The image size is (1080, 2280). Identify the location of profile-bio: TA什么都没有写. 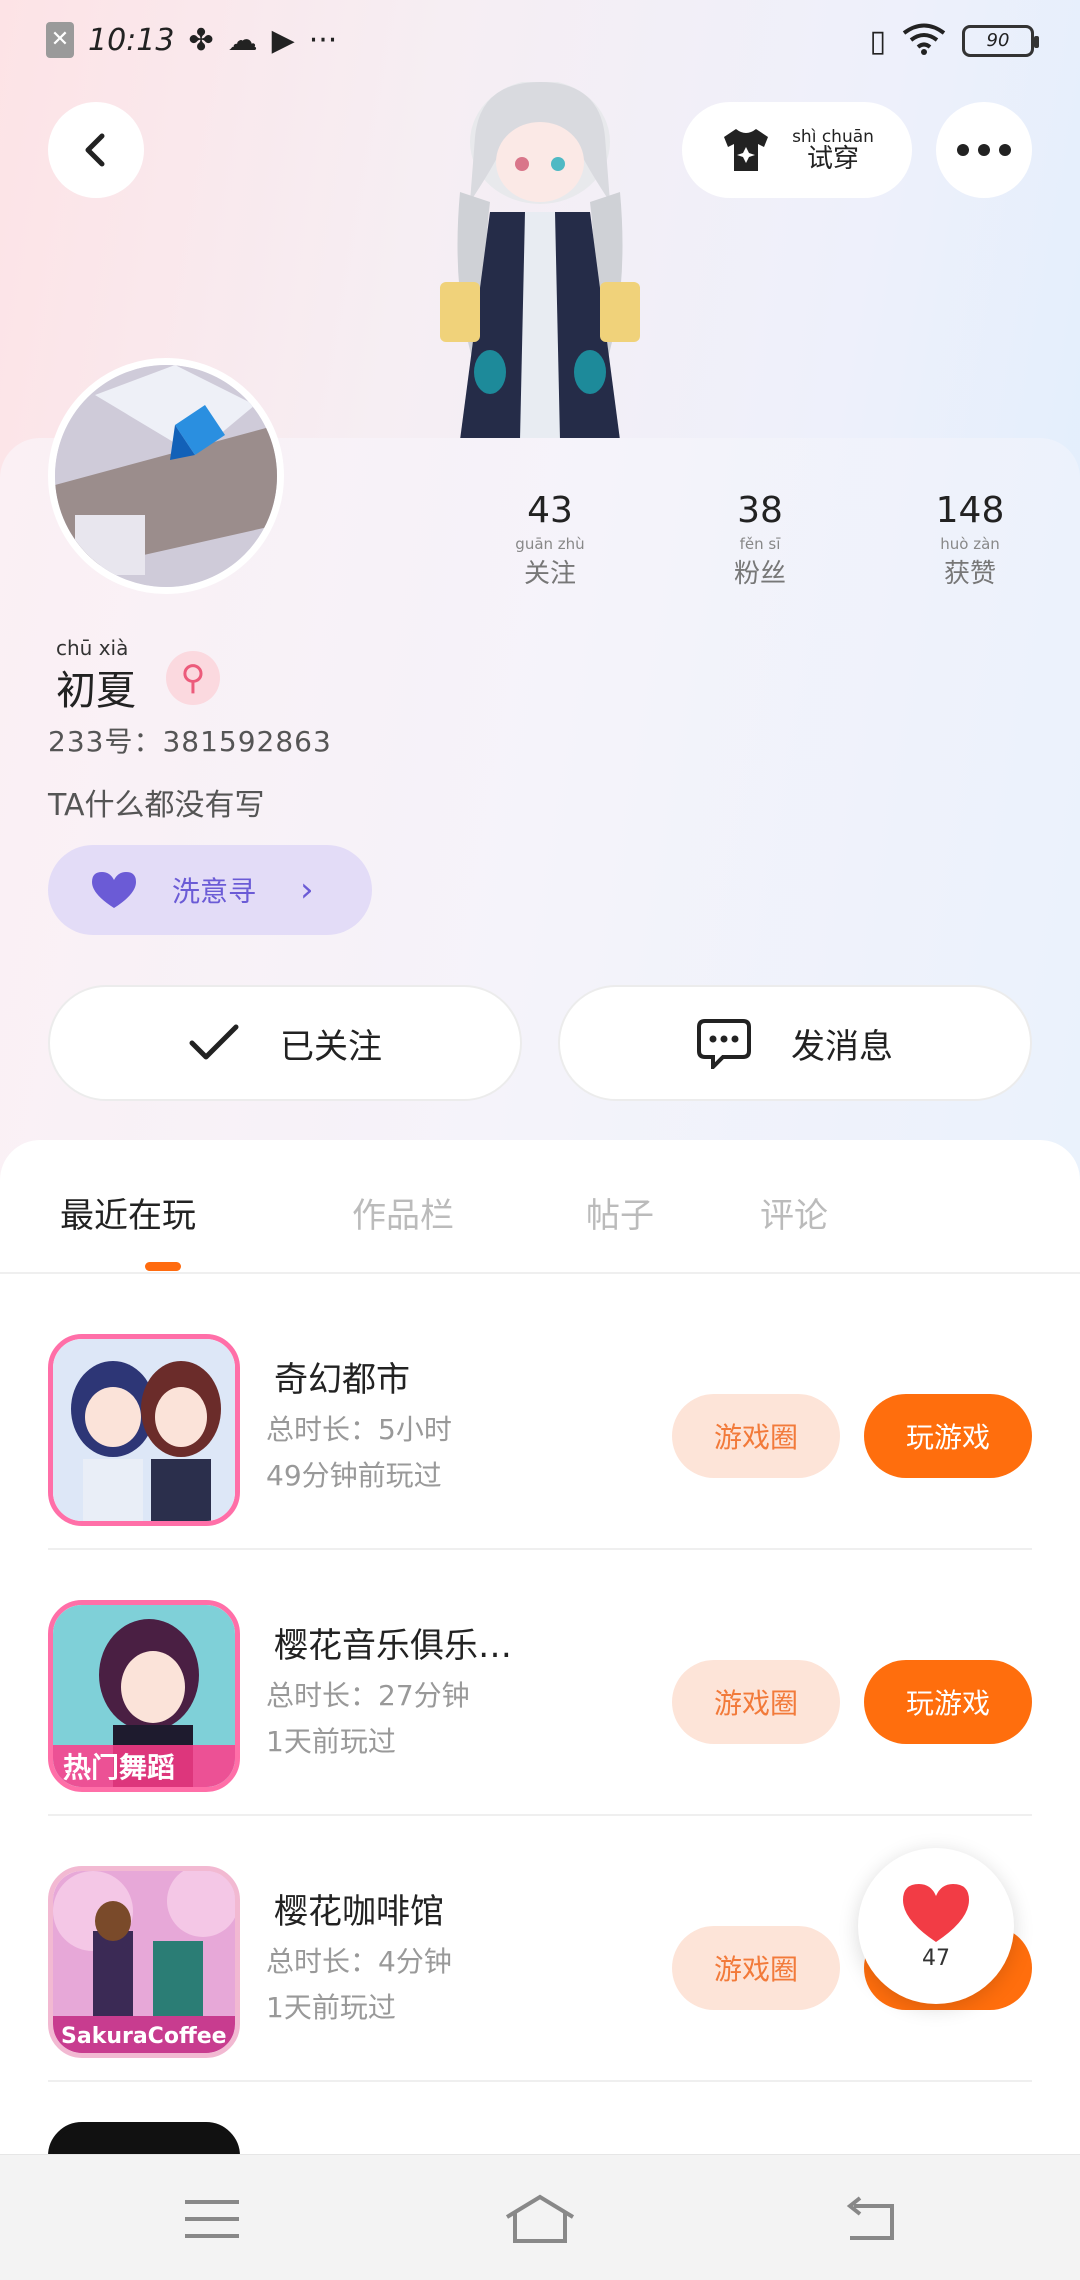
(156, 805).